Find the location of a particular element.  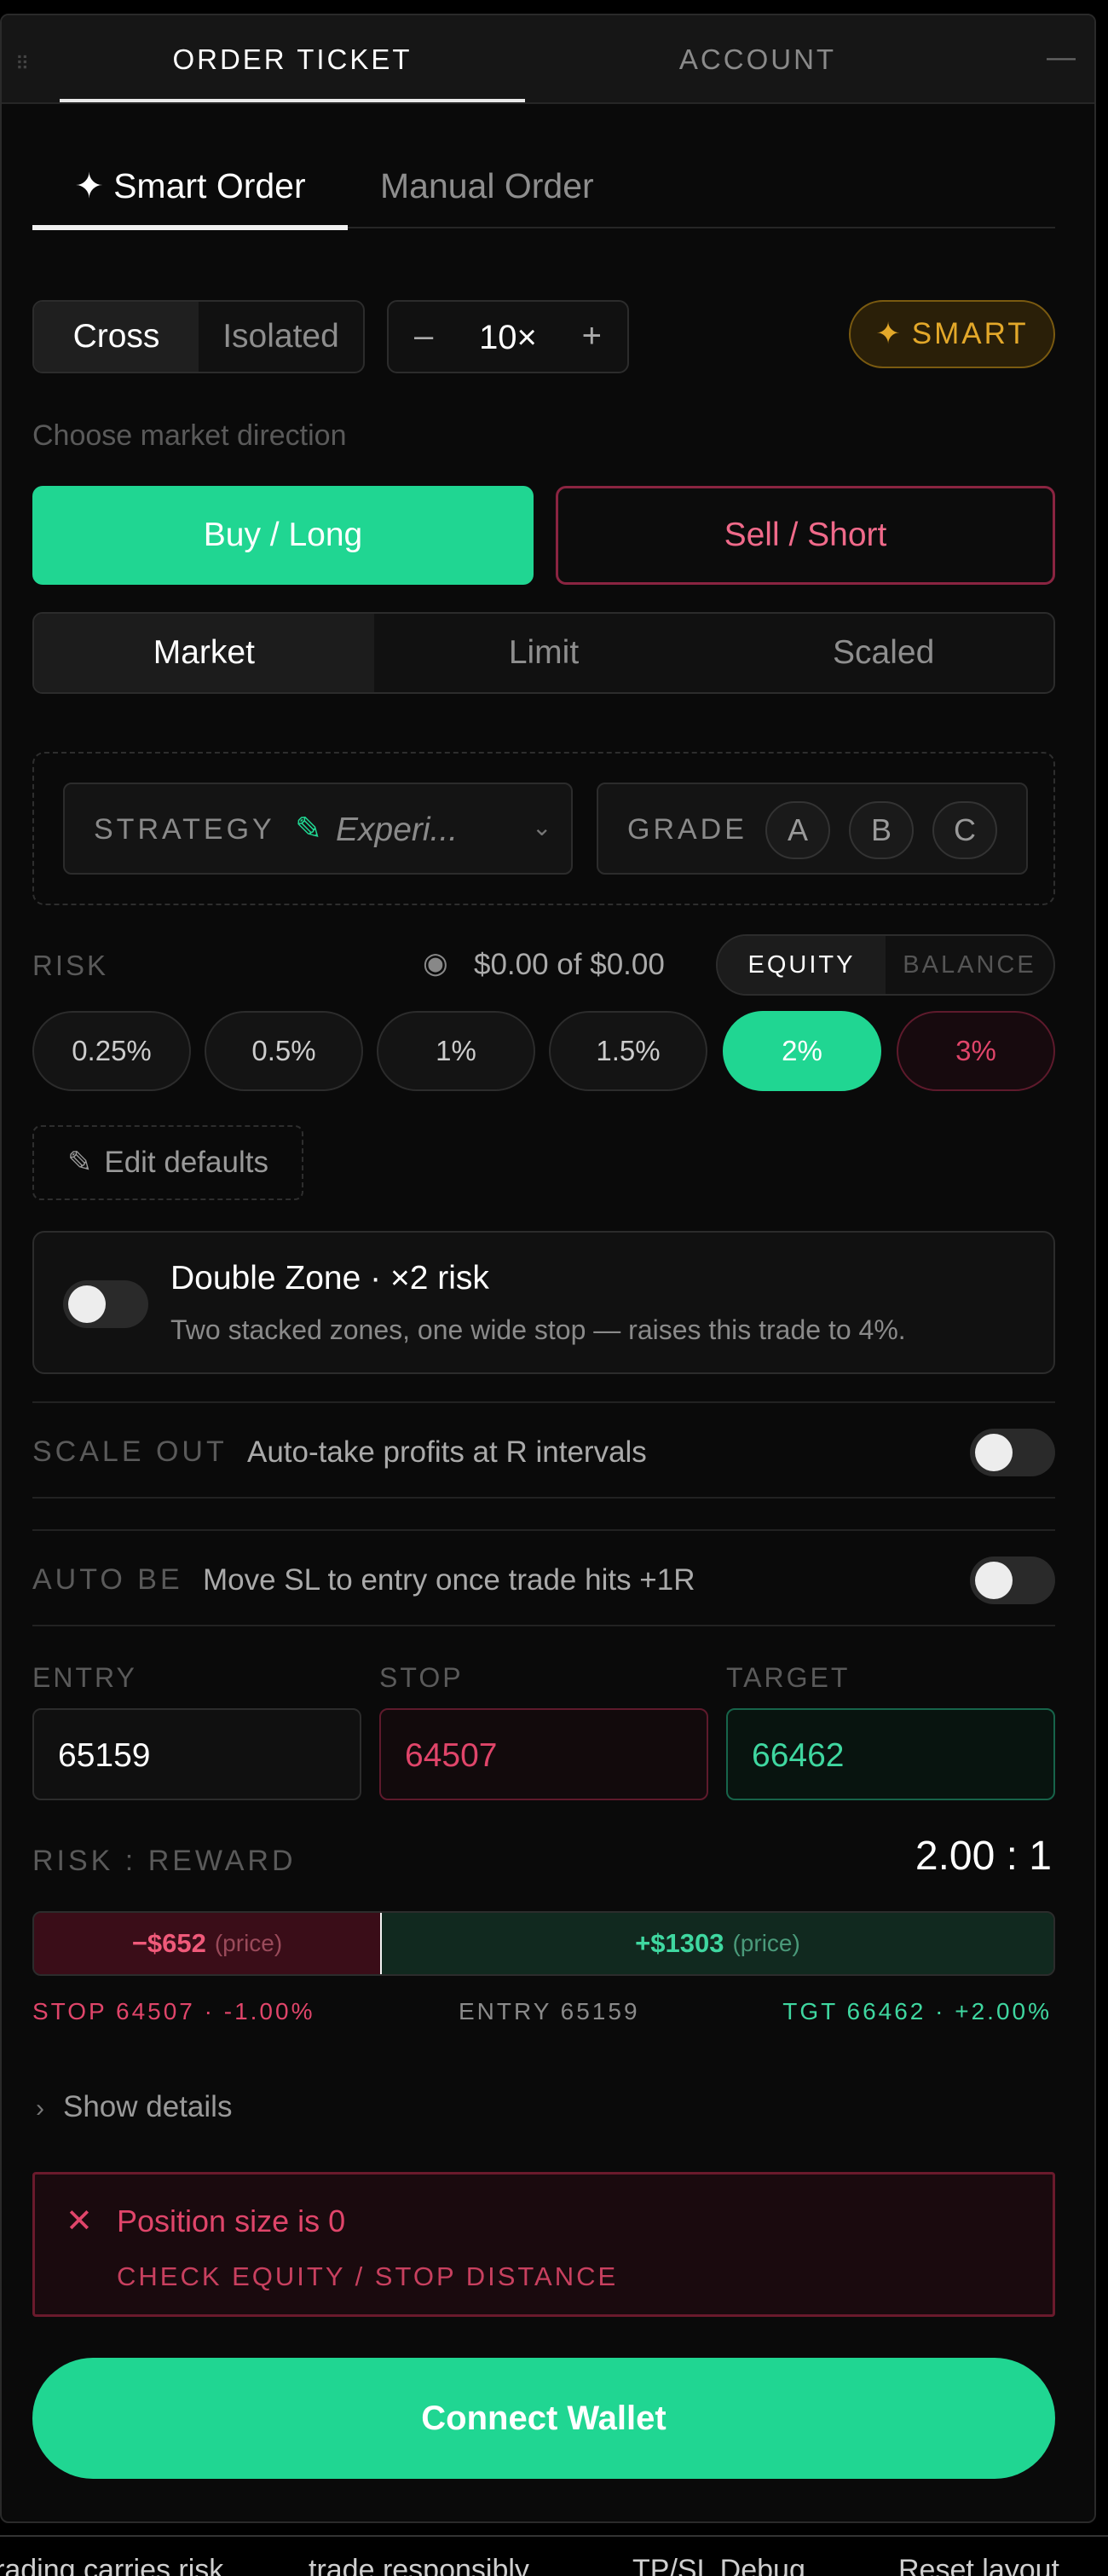

target-legend: TGT 66462 · +2.00% is located at coordinates (917, 2011).